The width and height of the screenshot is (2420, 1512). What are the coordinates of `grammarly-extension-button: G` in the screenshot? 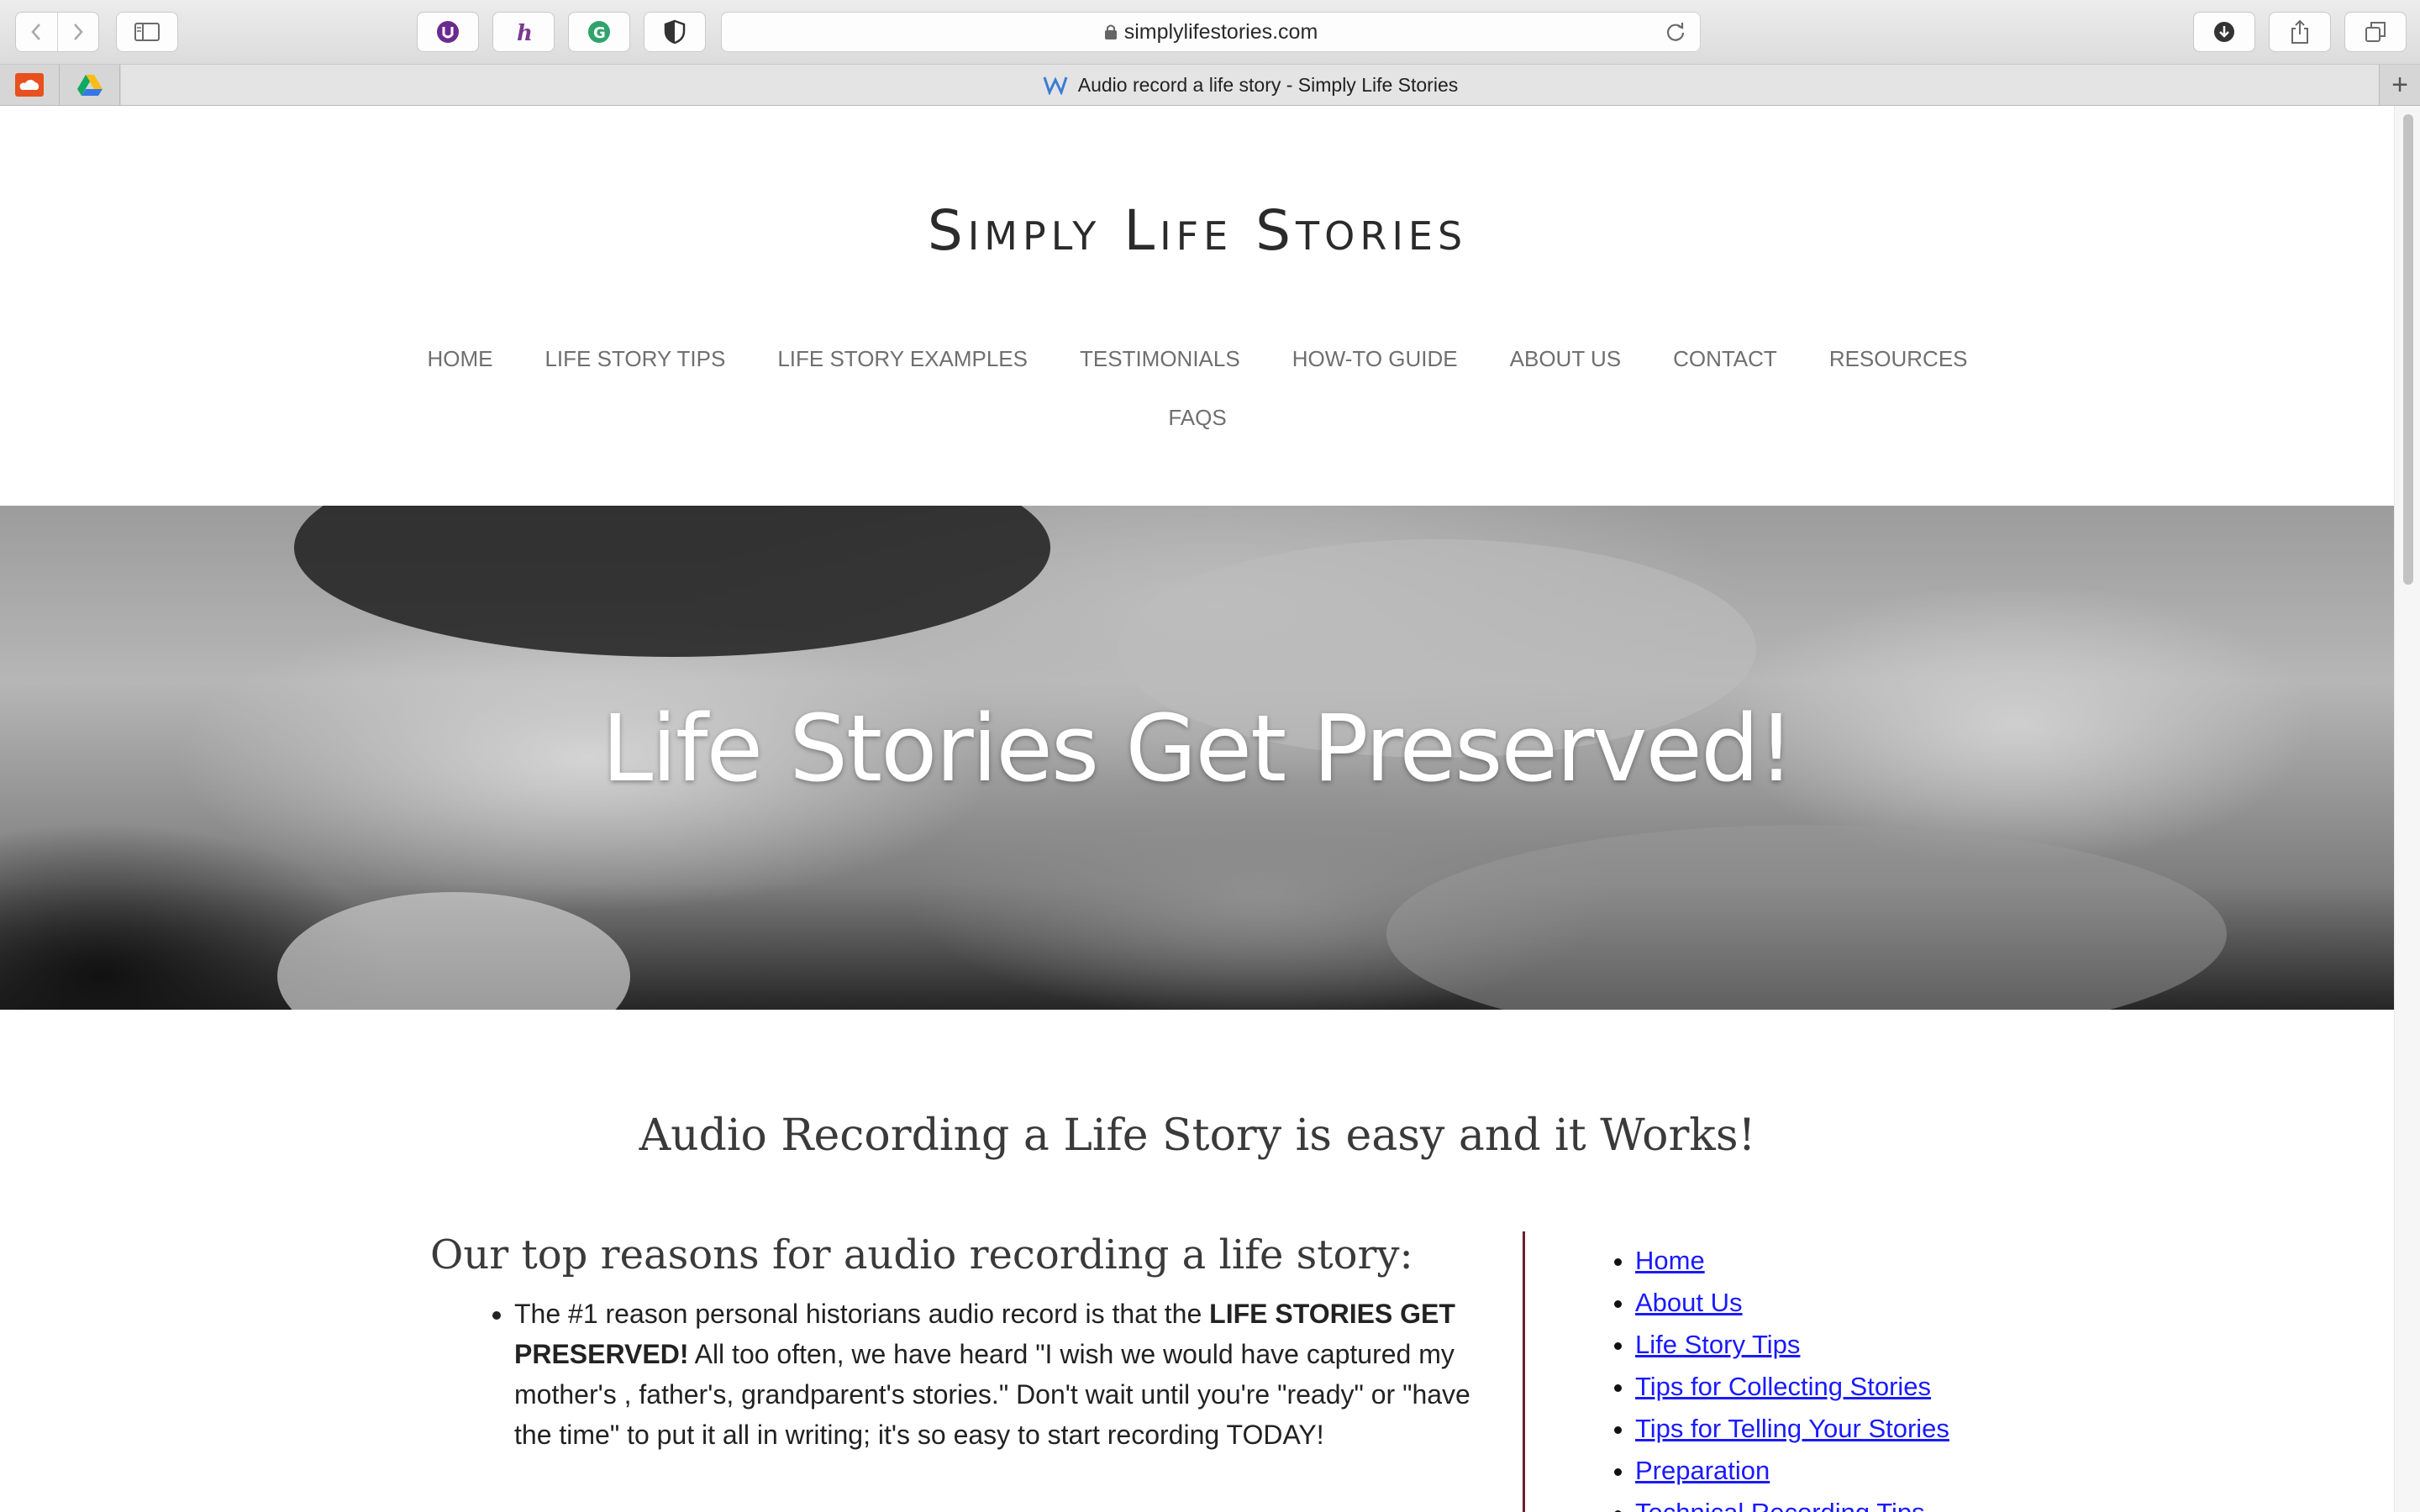 It's located at (599, 32).